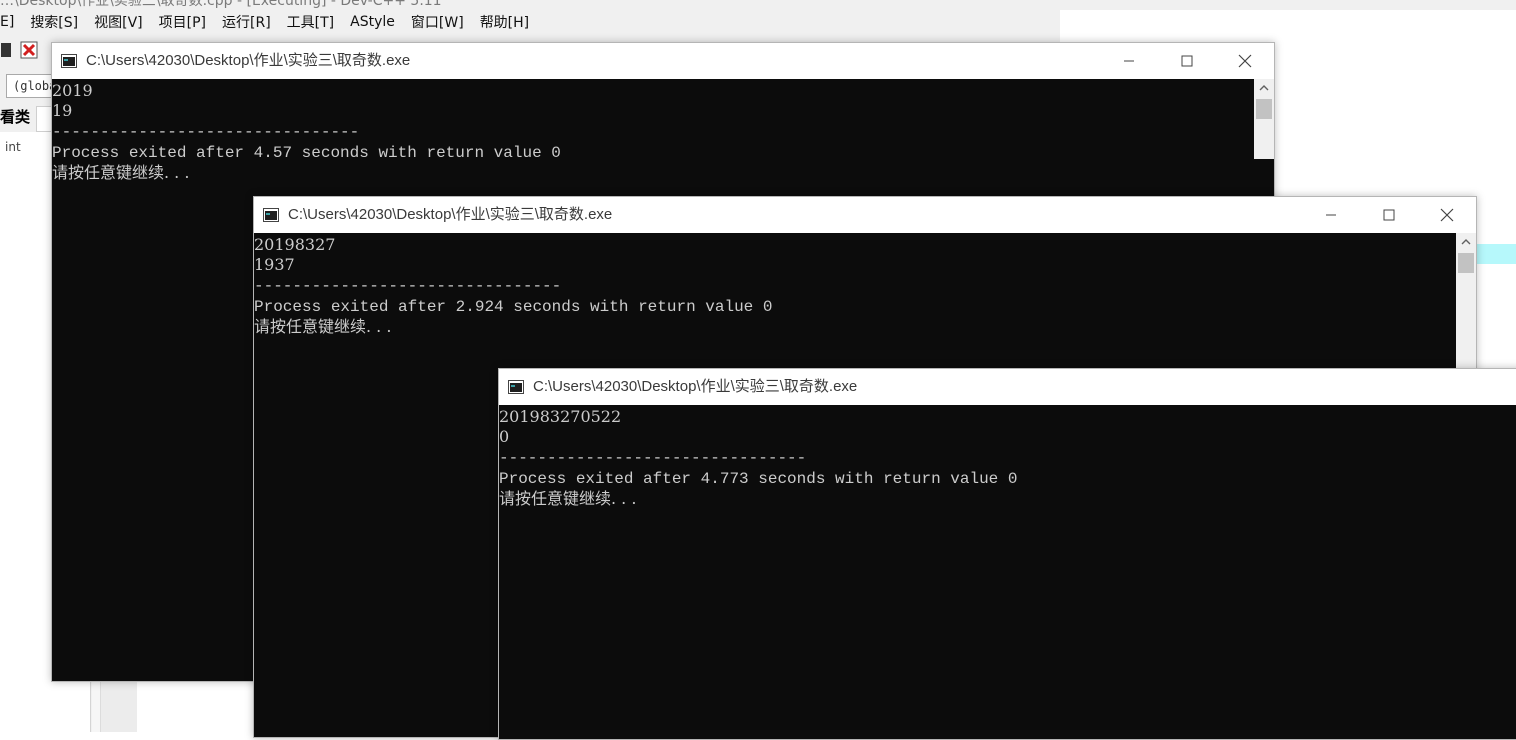 This screenshot has width=1516, height=740. What do you see at coordinates (560, 416) in the screenshot?
I see `input-line: 201983270522` at bounding box center [560, 416].